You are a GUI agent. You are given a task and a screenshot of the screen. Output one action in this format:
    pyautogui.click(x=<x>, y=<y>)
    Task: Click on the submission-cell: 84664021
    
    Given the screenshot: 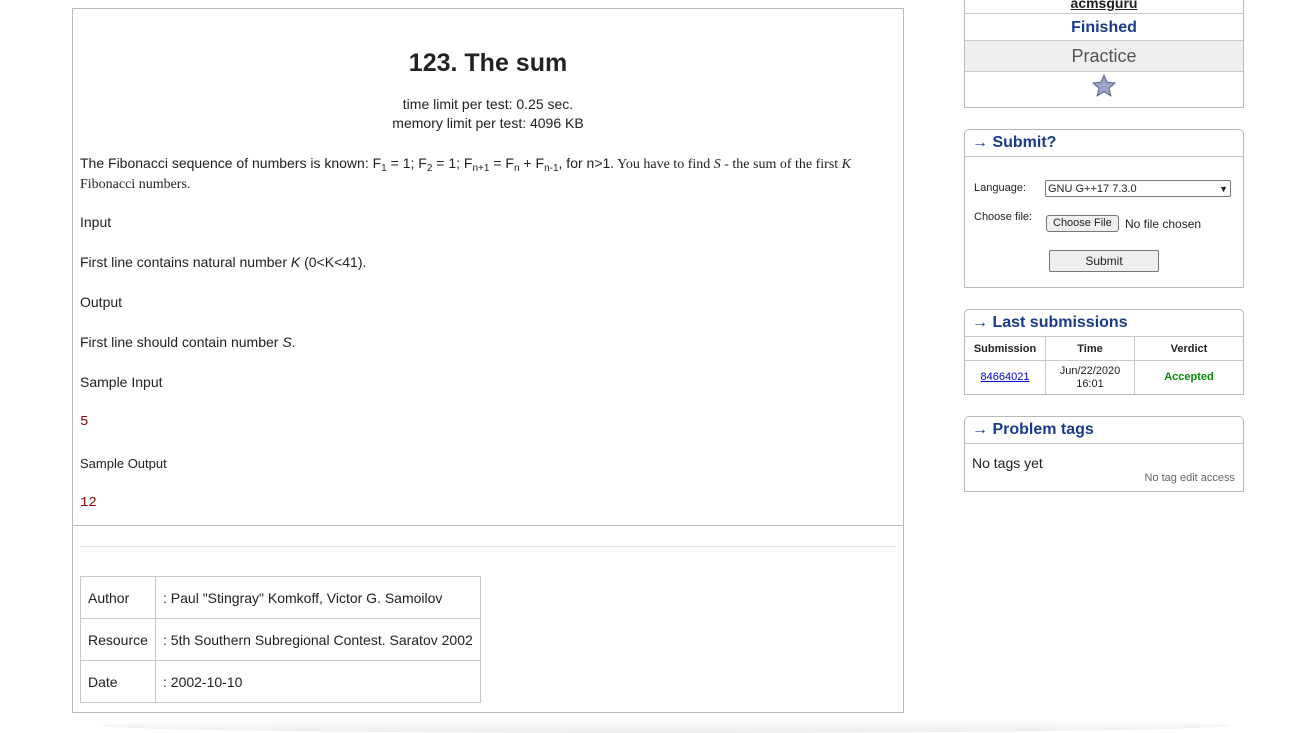 What is the action you would take?
    pyautogui.click(x=1005, y=377)
    